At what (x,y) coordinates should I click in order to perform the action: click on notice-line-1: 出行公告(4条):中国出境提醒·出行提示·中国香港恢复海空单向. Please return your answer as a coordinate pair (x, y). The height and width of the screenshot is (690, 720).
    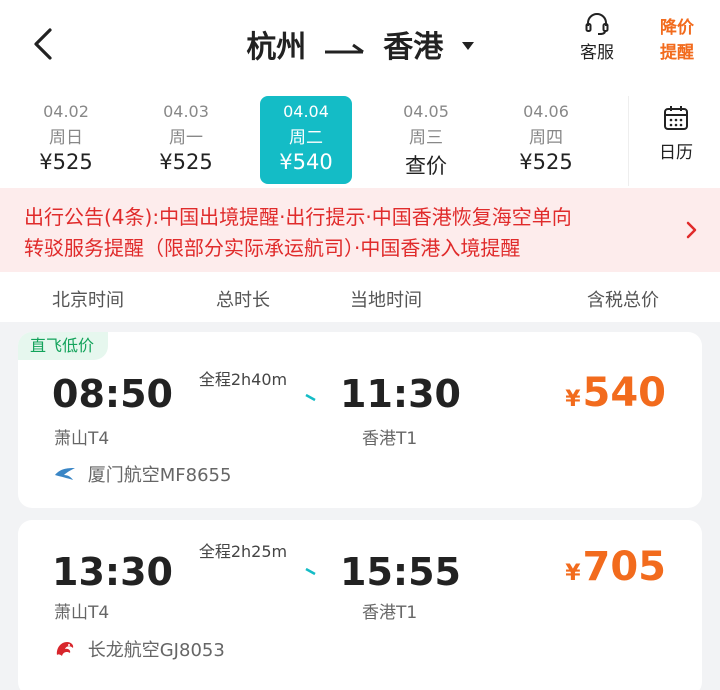
    Looking at the image, I should click on (298, 217).